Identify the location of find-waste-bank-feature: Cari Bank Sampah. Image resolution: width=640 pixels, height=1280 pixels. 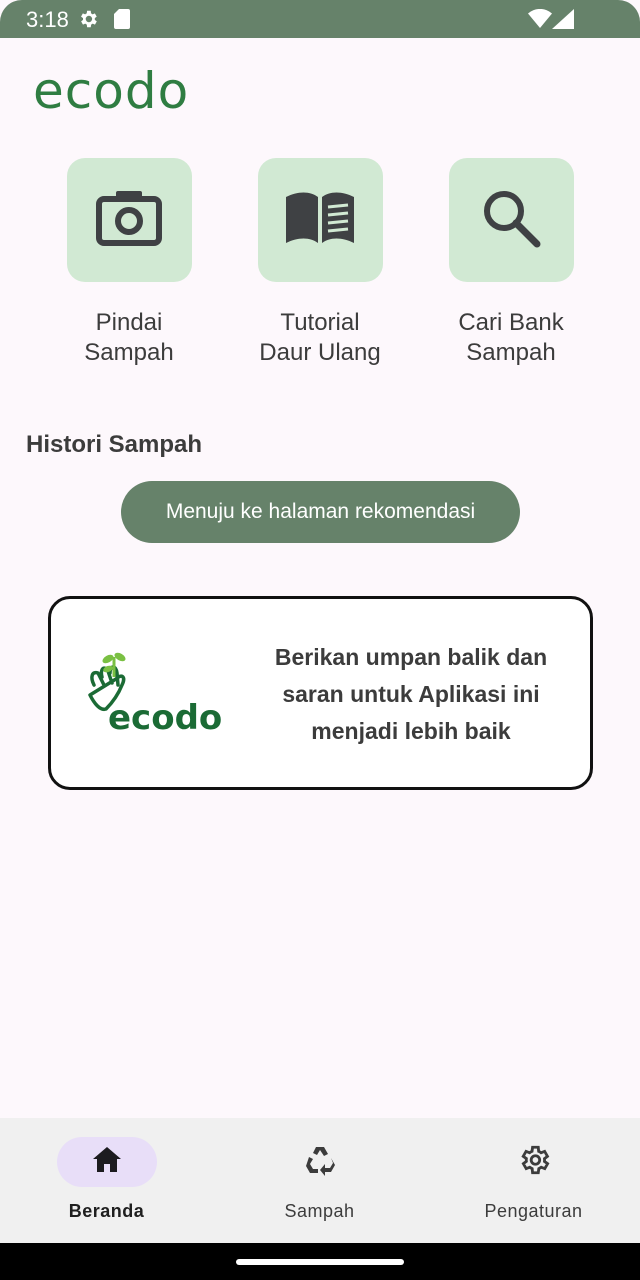
(511, 263).